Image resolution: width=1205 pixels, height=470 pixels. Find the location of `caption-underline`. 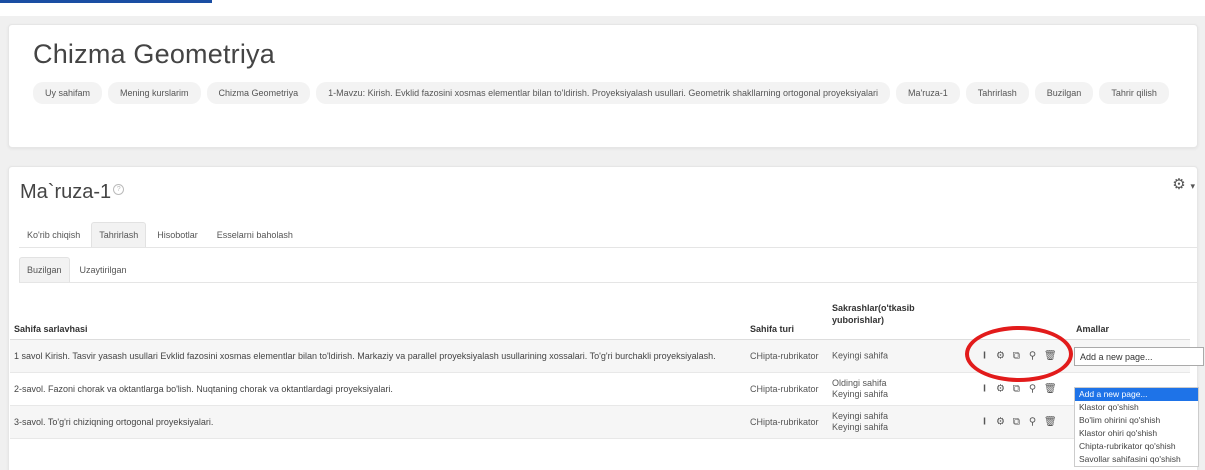

caption-underline is located at coordinates (106, 1).